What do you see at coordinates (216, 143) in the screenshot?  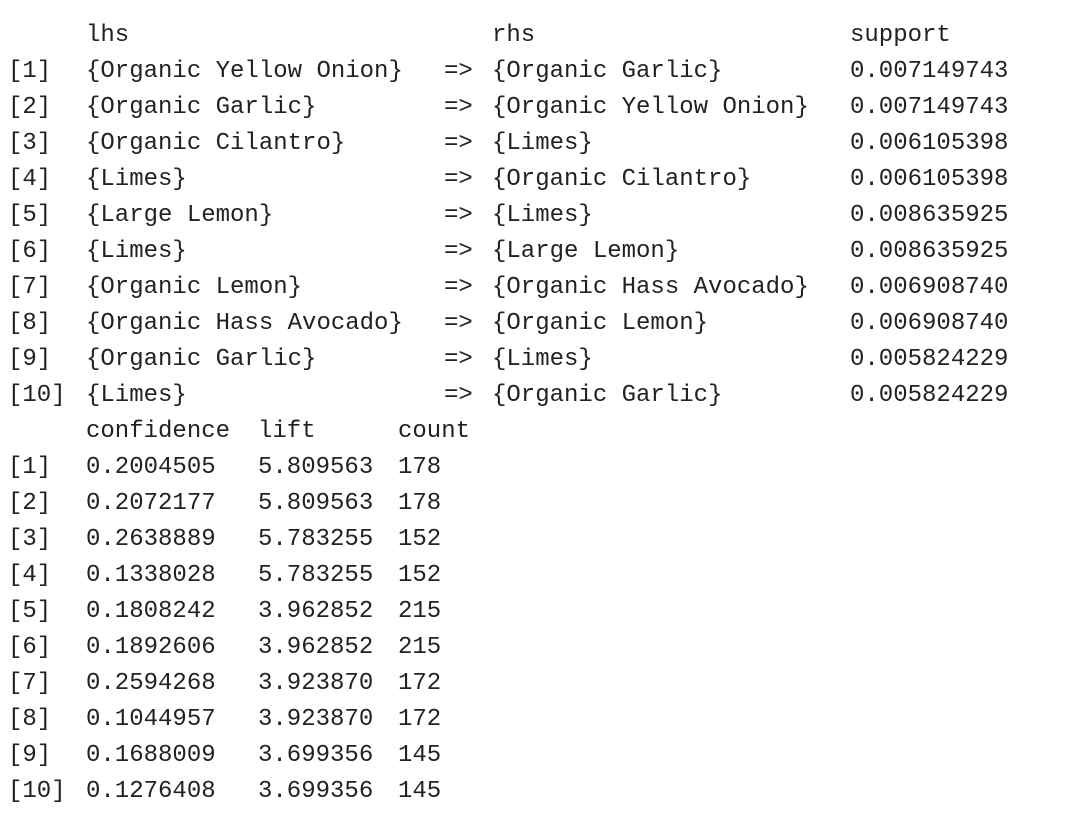 I see `lhs-cell: {Organic Cilantro}` at bounding box center [216, 143].